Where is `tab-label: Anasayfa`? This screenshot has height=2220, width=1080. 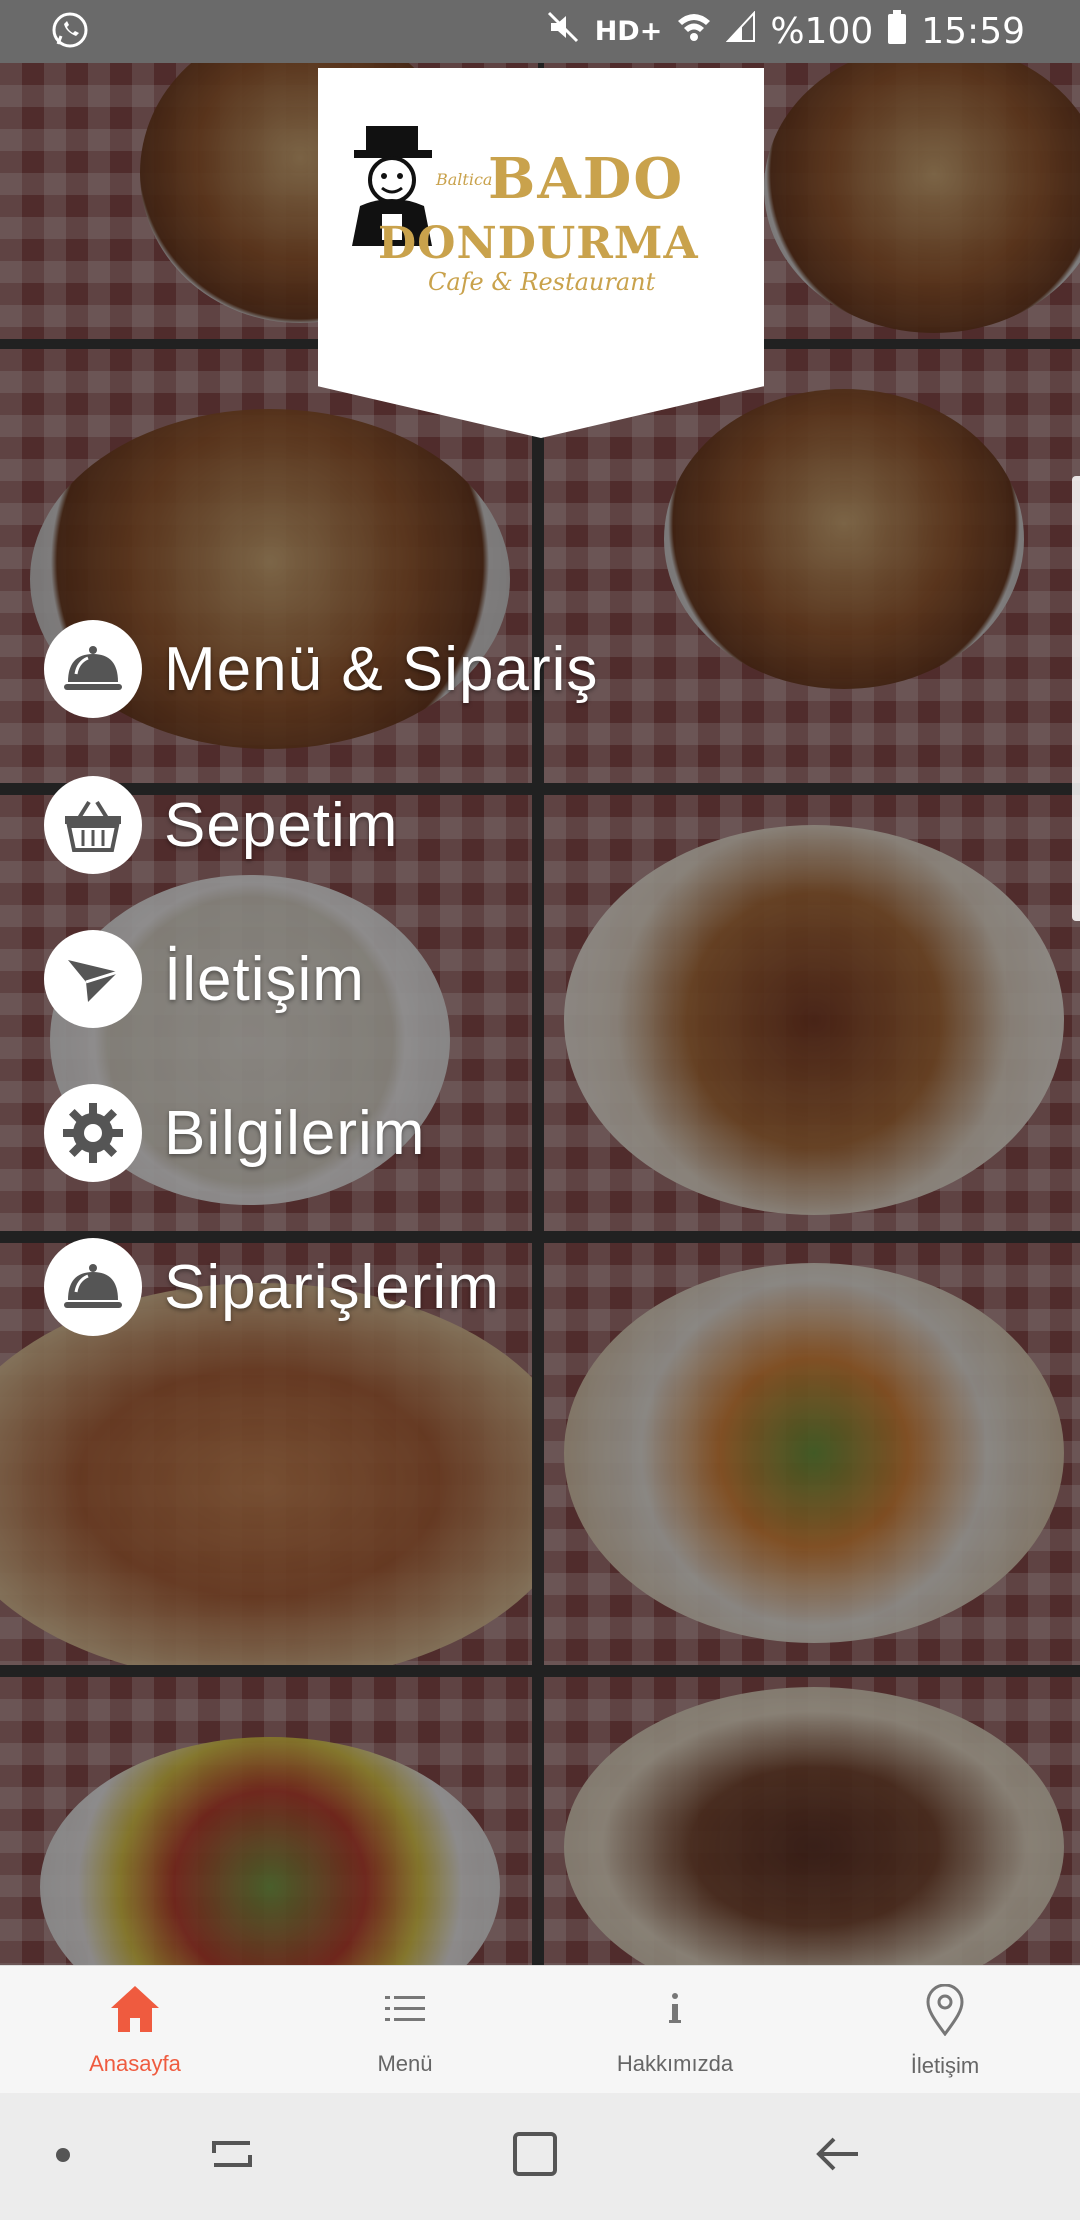
tab-label: Anasayfa is located at coordinates (135, 2063).